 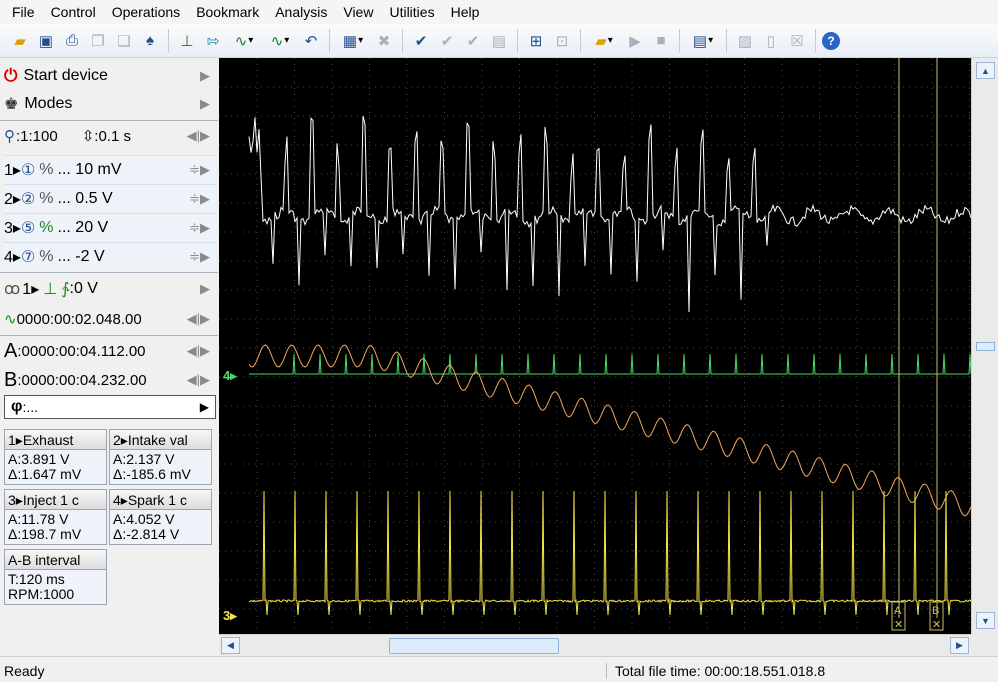 What do you see at coordinates (797, 41) in the screenshot?
I see `close-doc-icon: ☒` at bounding box center [797, 41].